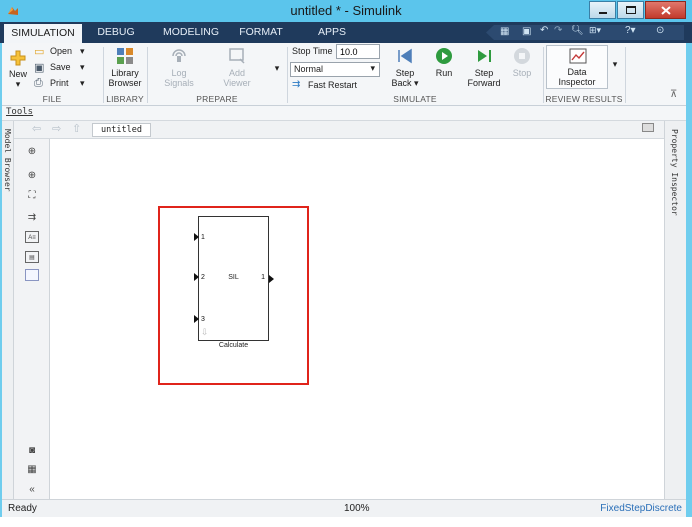  I want to click on fast-restart-button: ⇉ Fast Restart, so click(334, 85).